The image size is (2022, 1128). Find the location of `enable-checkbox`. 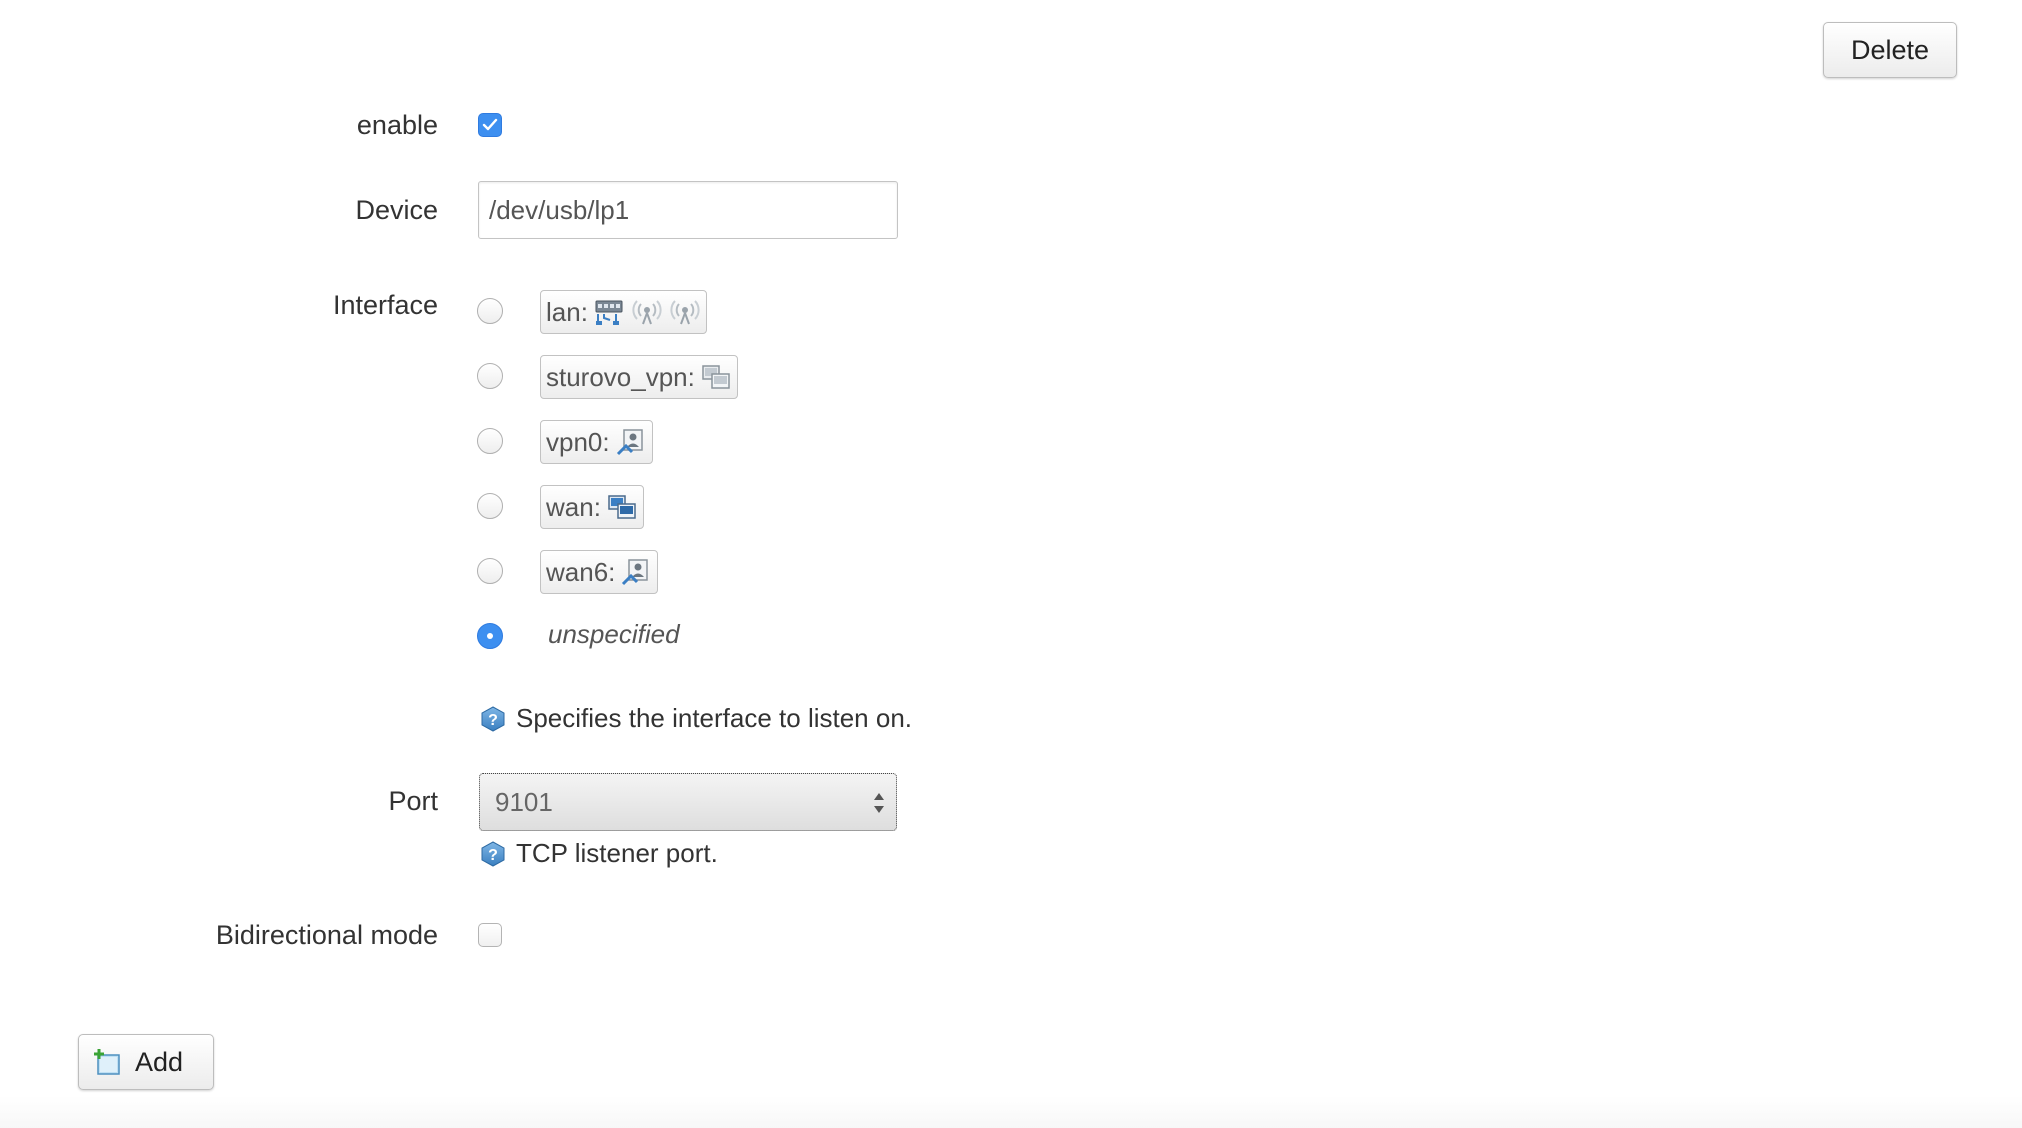

enable-checkbox is located at coordinates (490, 125).